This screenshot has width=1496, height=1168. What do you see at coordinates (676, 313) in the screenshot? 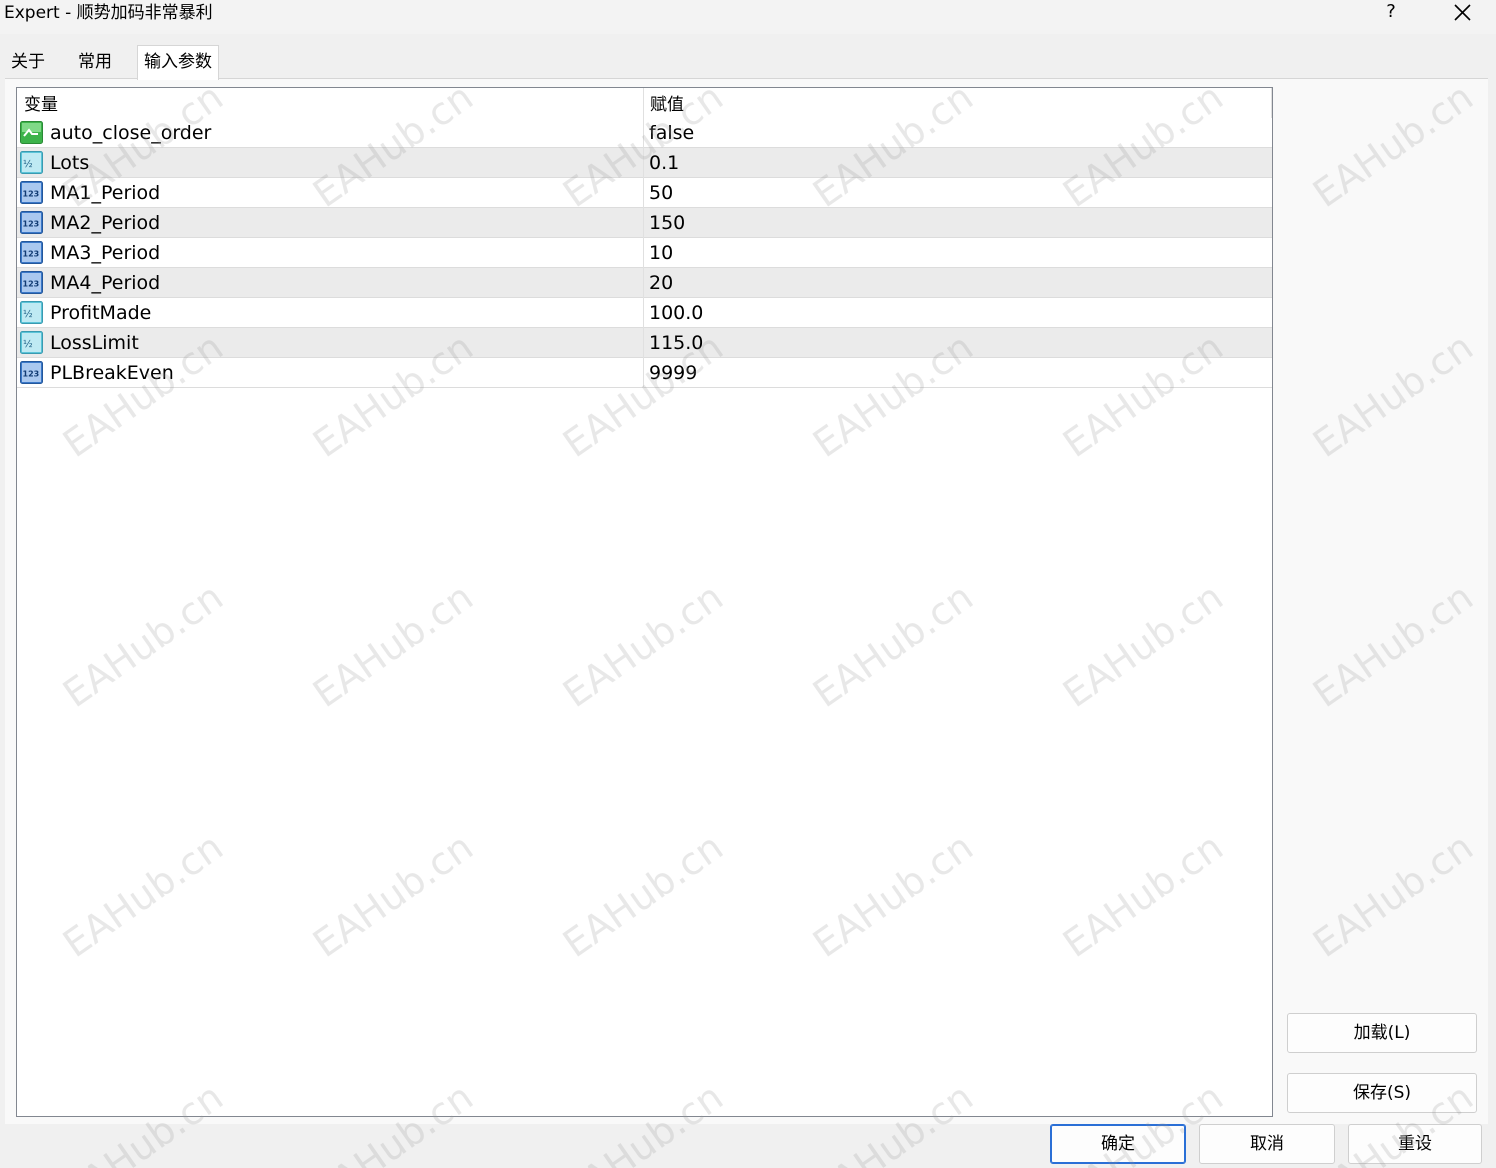
I see `param-value: 100.0` at bounding box center [676, 313].